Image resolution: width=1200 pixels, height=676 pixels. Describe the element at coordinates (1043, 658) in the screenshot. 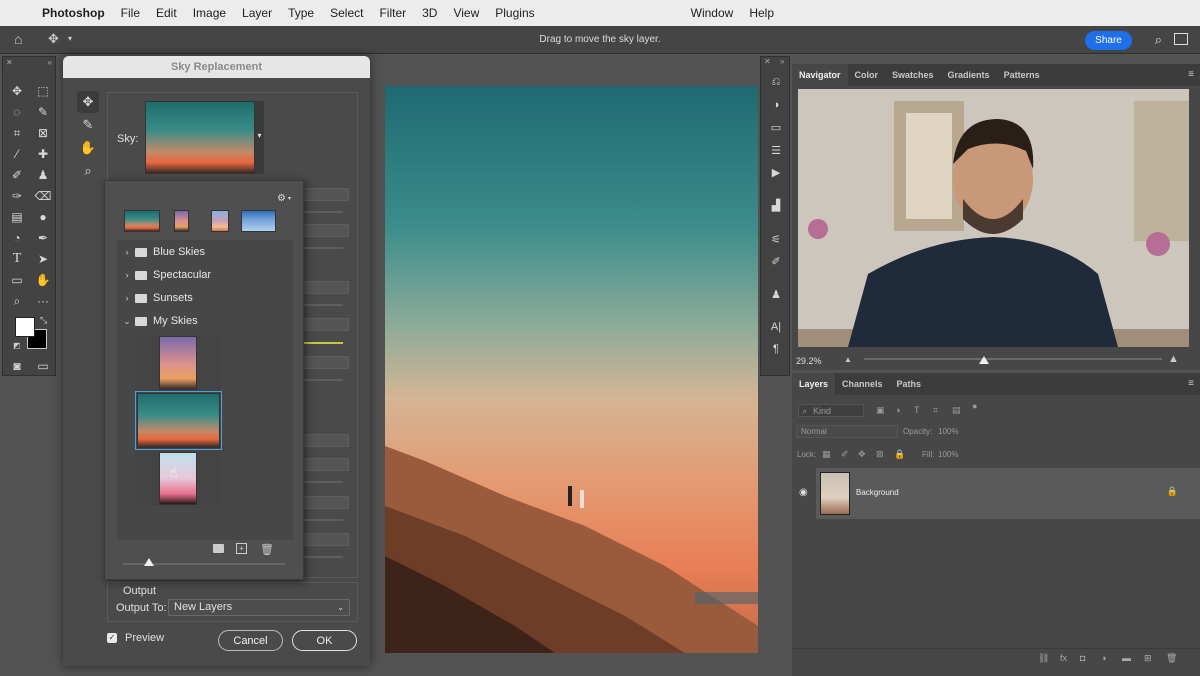

I see `link-layers-icon: ⛓` at that location.